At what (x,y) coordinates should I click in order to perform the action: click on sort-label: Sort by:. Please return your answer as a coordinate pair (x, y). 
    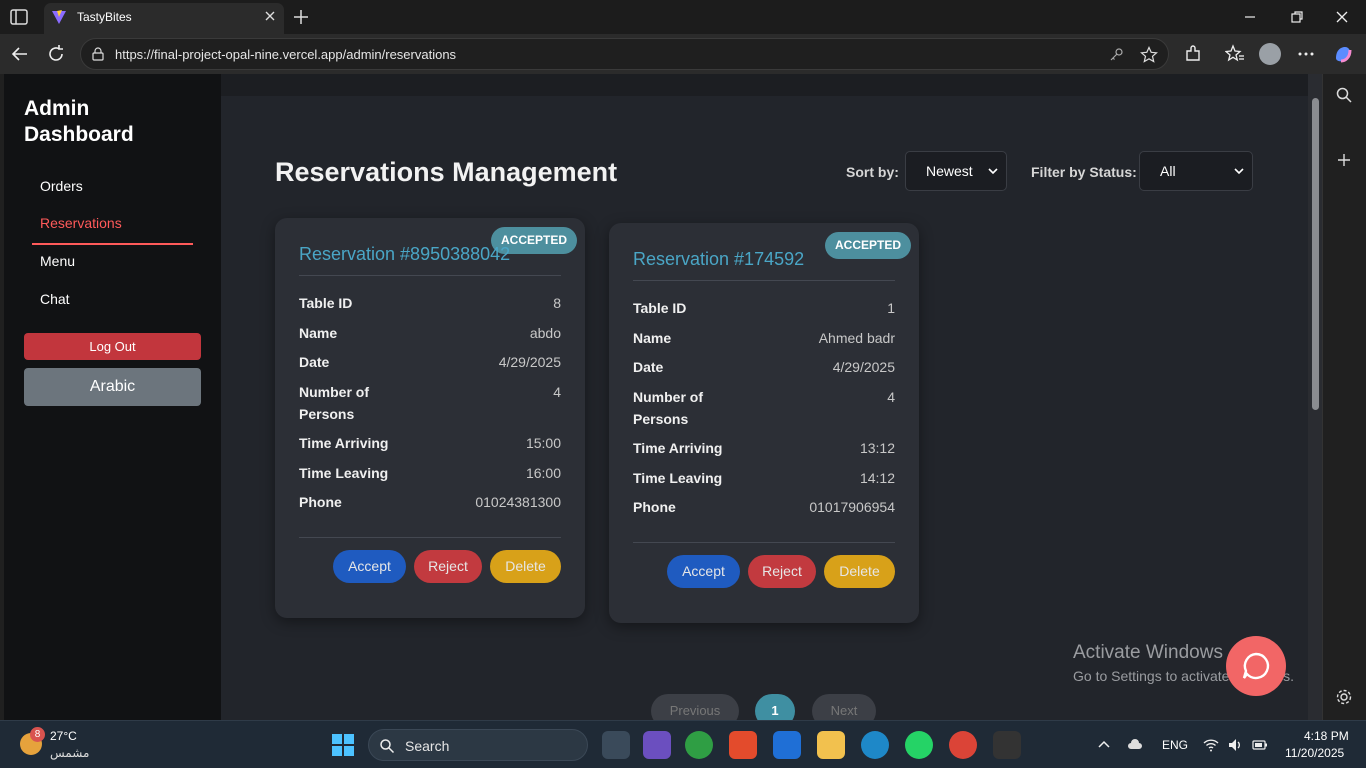
    Looking at the image, I should click on (872, 172).